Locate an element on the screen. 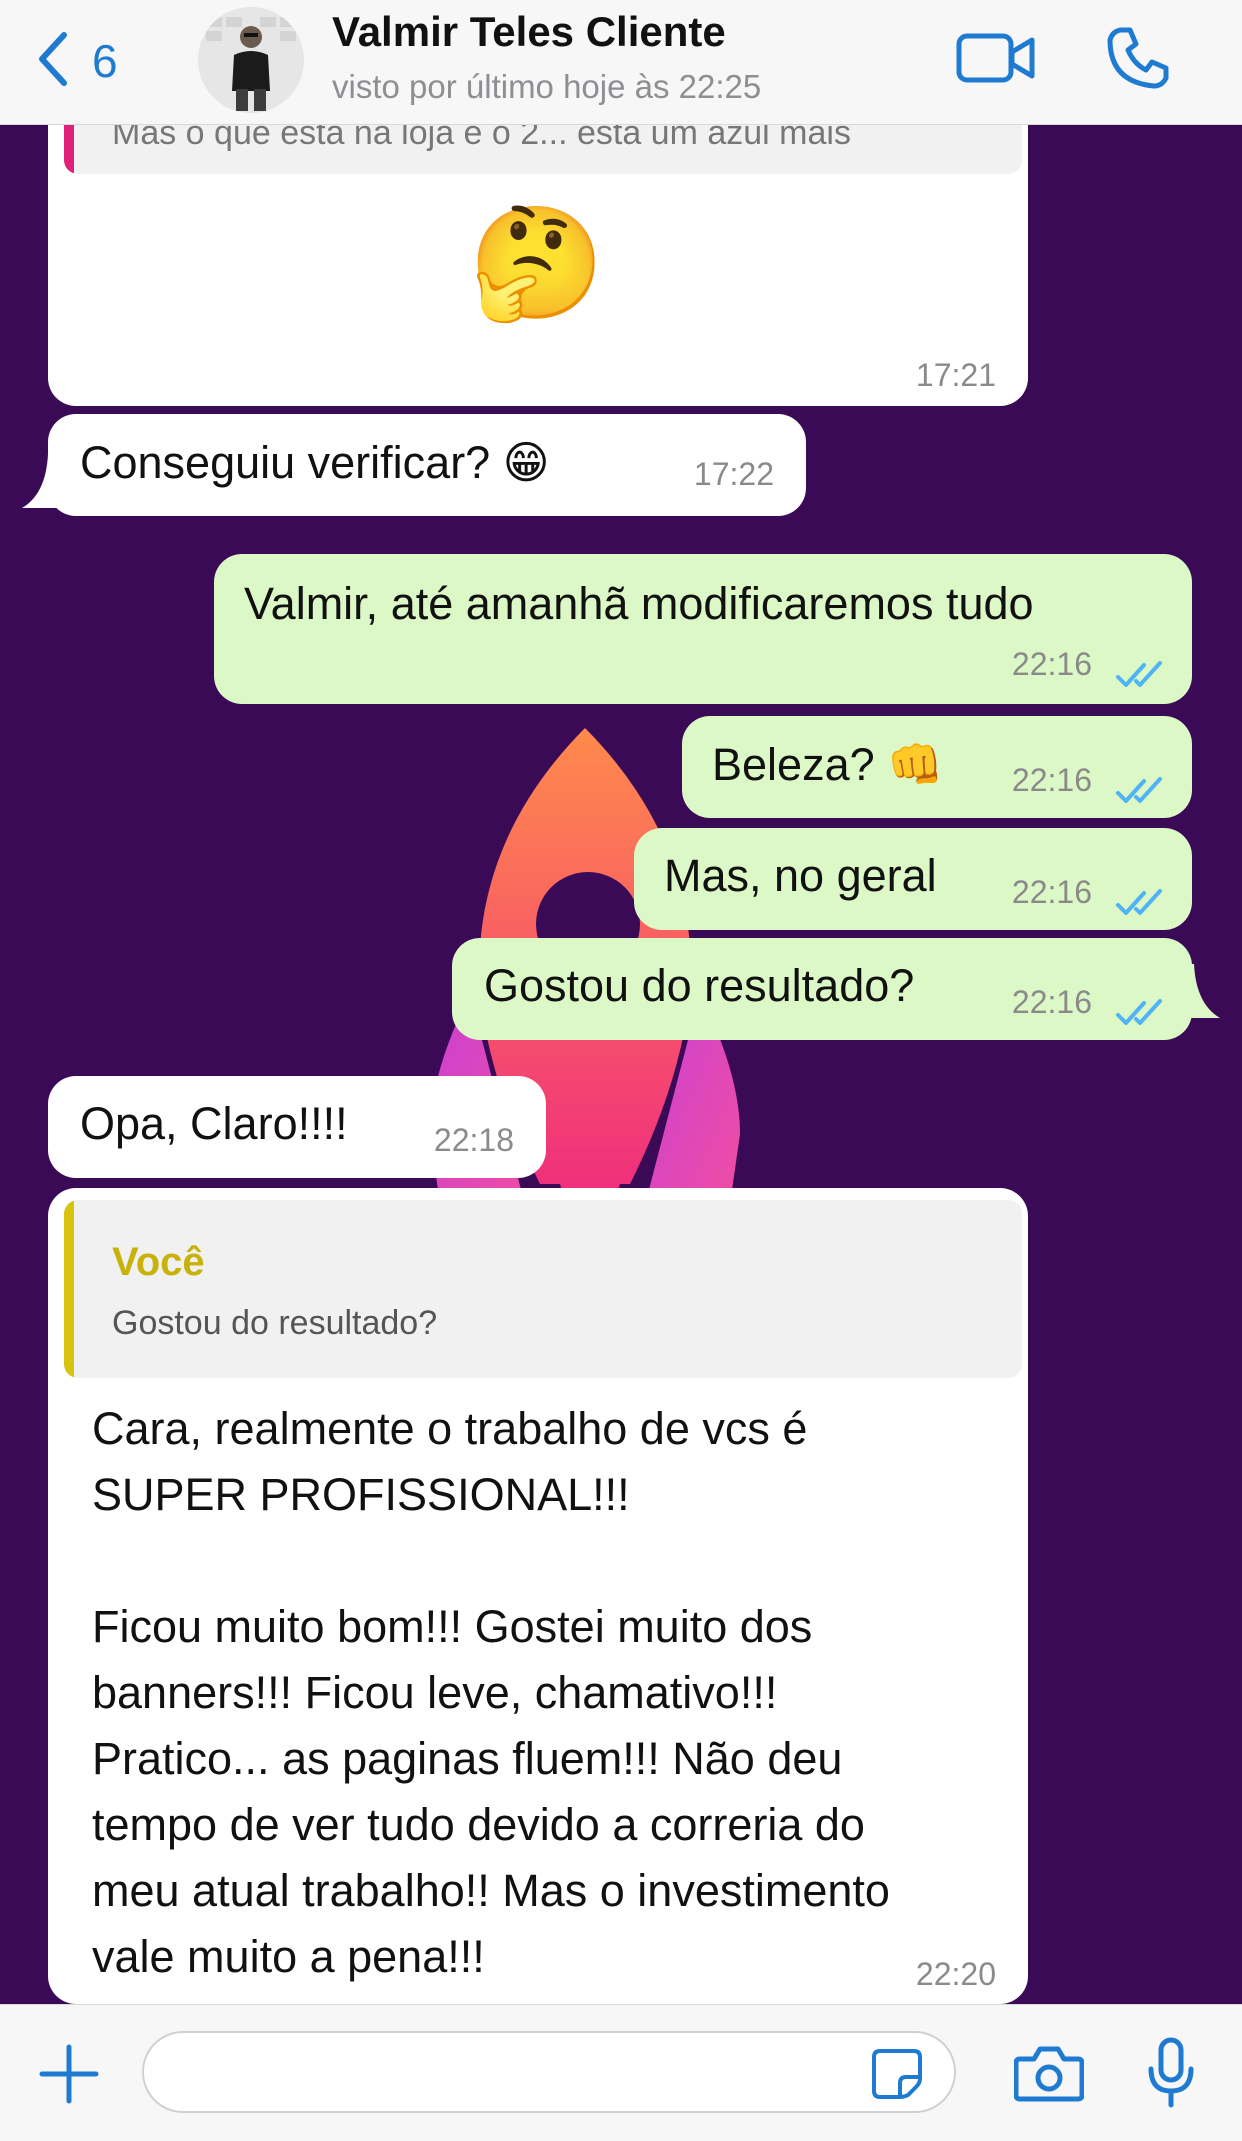 Image resolution: width=1242 pixels, height=2141 pixels. message-bubble-incoming: Opa, Claro!!!! 22:18 is located at coordinates (297, 1127).